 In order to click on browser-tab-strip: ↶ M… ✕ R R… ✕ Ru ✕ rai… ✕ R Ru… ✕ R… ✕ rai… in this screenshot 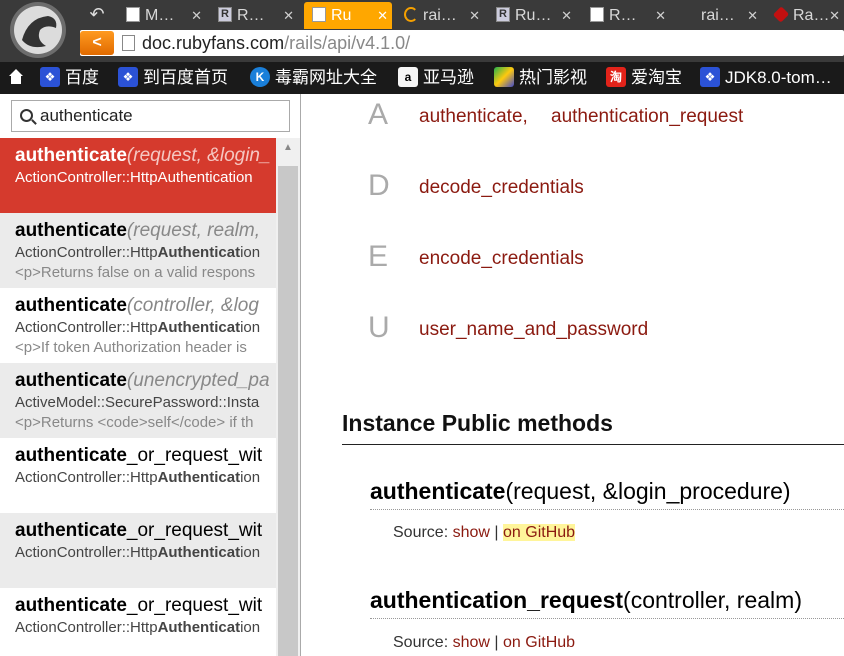, I will do `click(422, 31)`.